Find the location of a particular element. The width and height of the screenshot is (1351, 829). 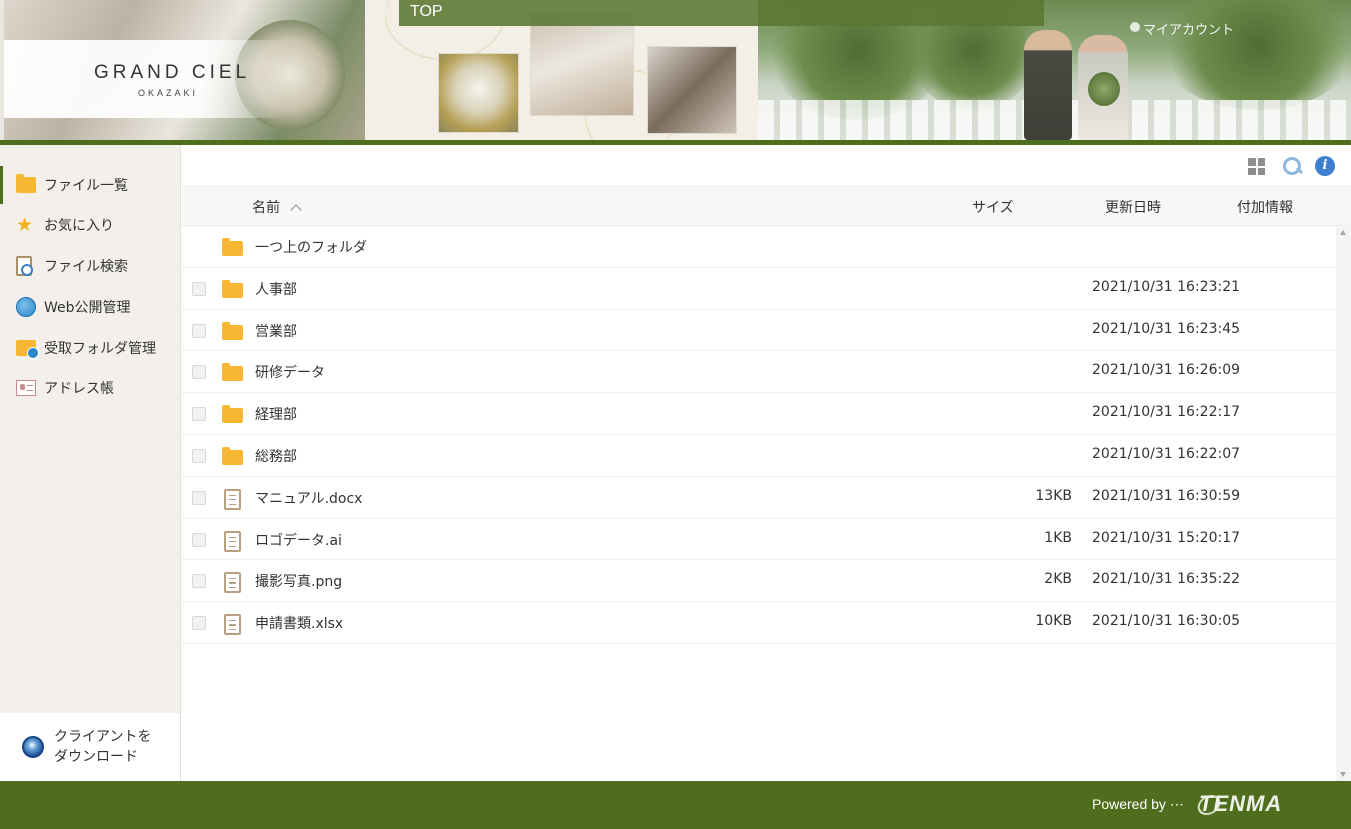

logo-title: GRAND CIEL is located at coordinates (172, 72).